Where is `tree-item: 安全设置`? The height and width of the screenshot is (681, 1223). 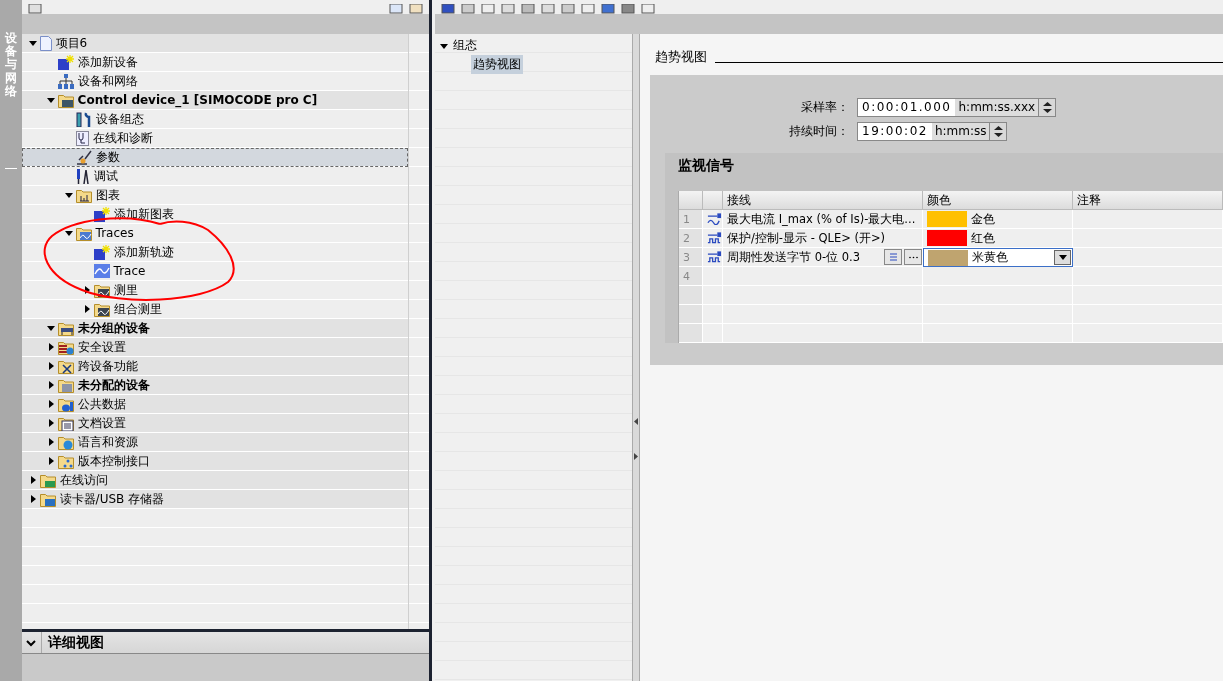 tree-item: 安全设置 is located at coordinates (214, 347).